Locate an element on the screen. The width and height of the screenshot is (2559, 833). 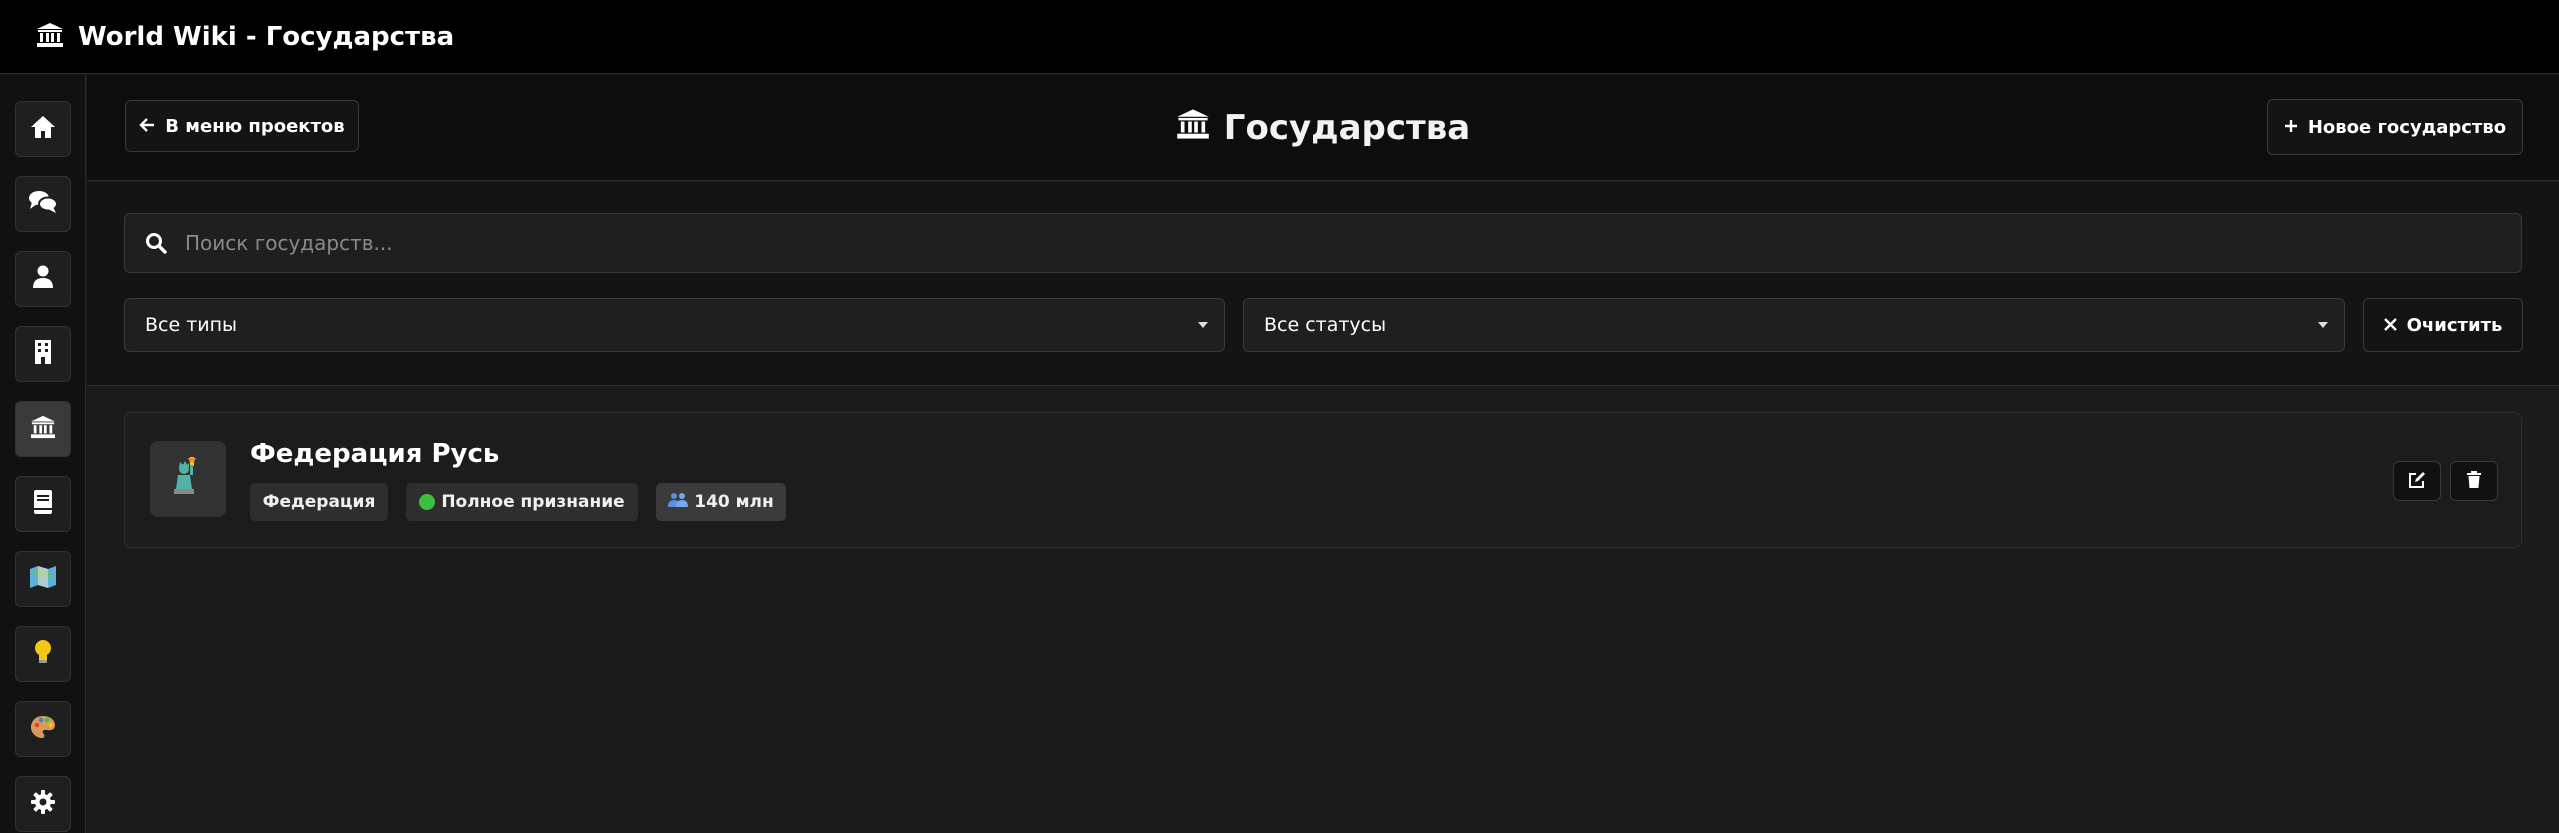
close-icon is located at coordinates (2390, 325).